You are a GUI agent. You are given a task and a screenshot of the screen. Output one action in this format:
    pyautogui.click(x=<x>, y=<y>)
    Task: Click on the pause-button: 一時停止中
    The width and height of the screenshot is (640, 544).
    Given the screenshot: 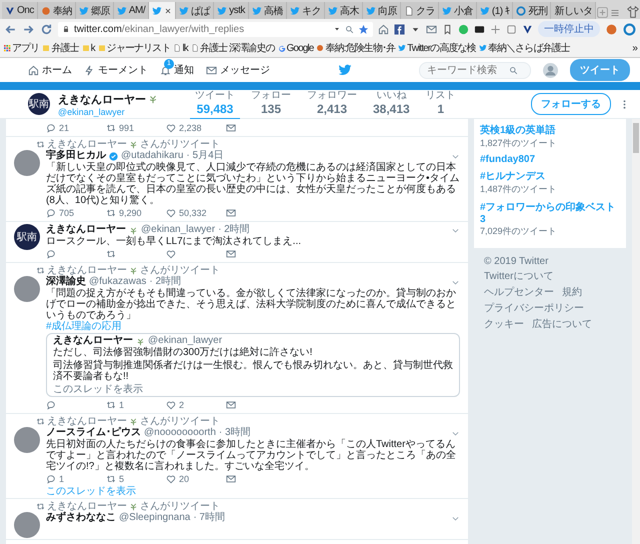 What is the action you would take?
    pyautogui.click(x=569, y=29)
    